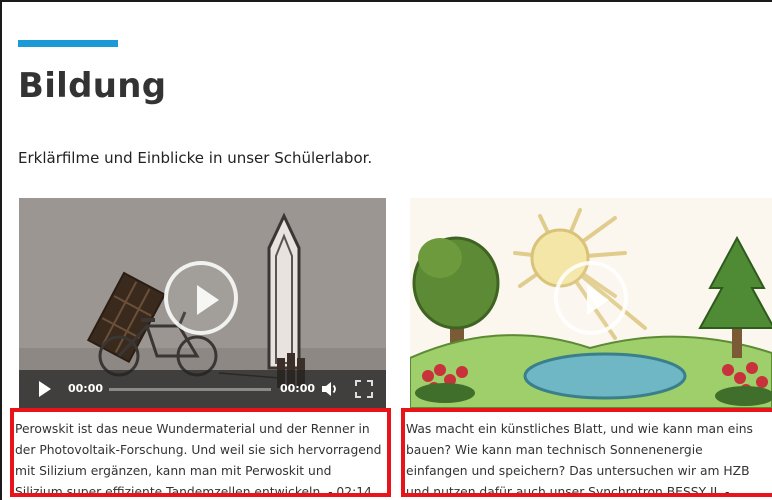 The height and width of the screenshot is (500, 772). I want to click on duration: 00:00, so click(298, 388).